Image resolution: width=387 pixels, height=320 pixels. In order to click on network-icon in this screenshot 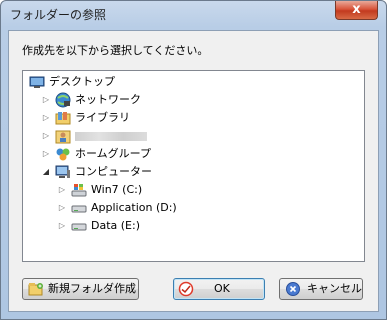, I will do `click(63, 100)`.